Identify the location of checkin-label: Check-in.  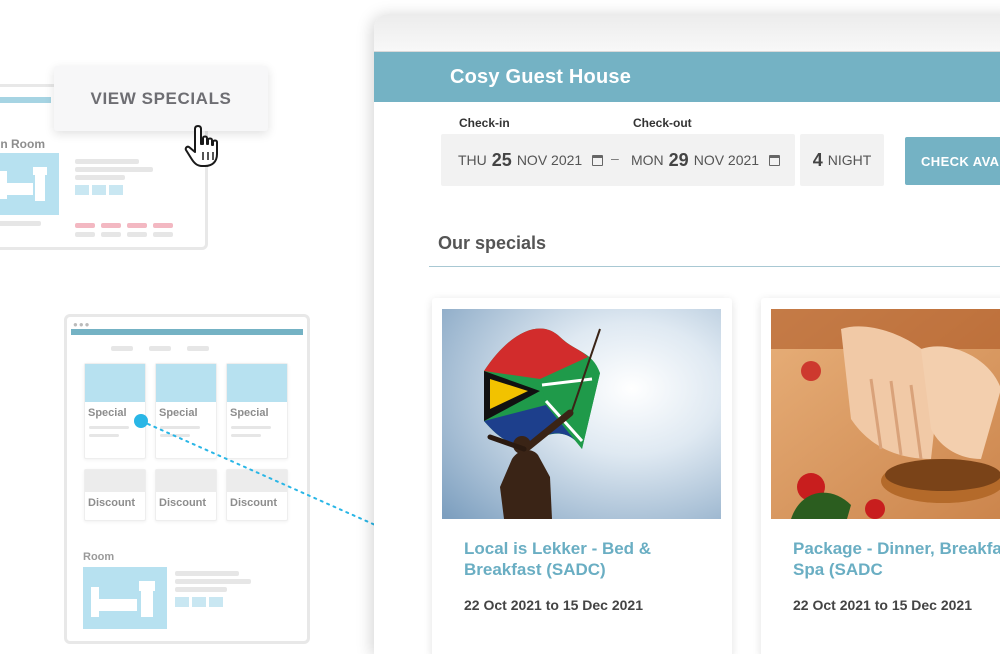
(484, 123).